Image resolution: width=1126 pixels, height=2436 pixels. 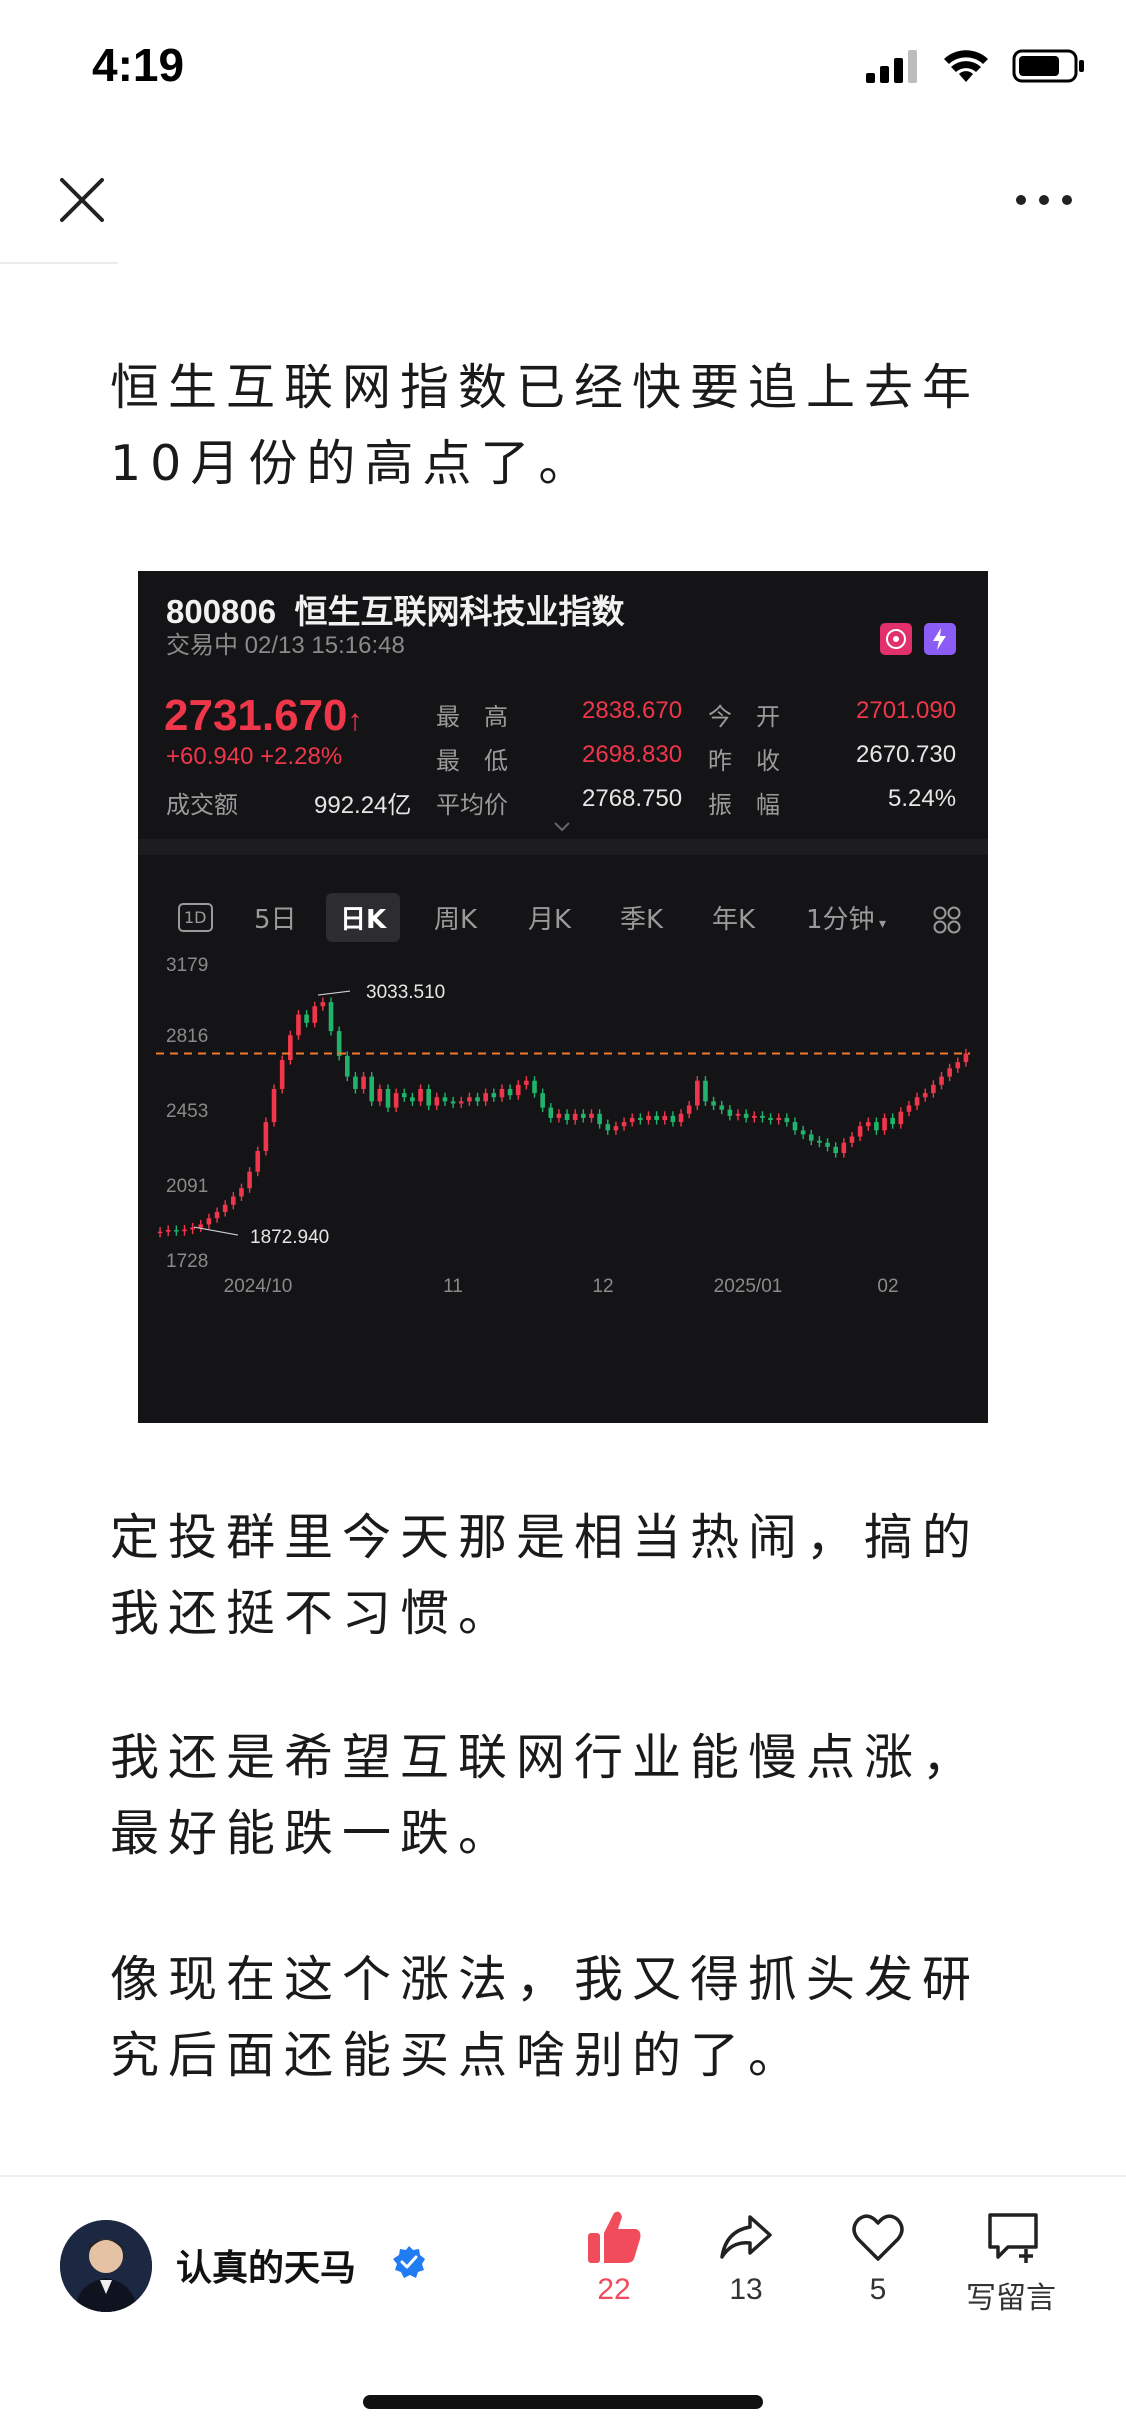 I want to click on like-count: 22, so click(x=614, y=2289).